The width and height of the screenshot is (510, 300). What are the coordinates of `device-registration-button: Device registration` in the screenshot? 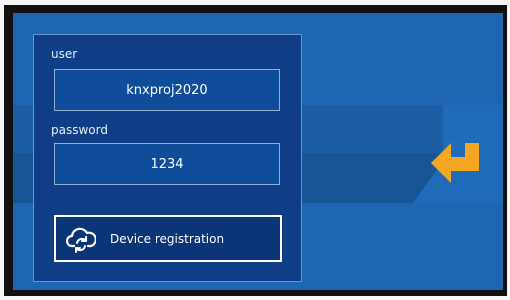 It's located at (168, 238).